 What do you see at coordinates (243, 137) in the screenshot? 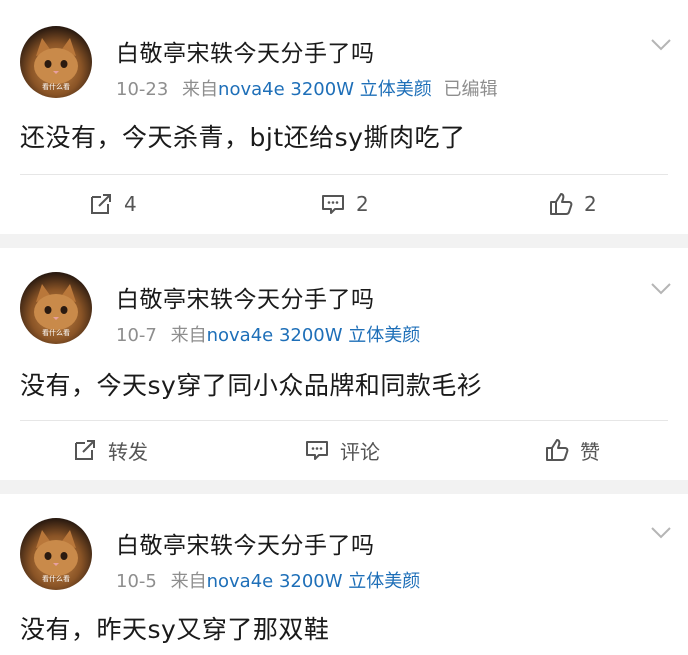
I see `post-content: 还没有，今天杀青，bjt还给sy撕肉吃了` at bounding box center [243, 137].